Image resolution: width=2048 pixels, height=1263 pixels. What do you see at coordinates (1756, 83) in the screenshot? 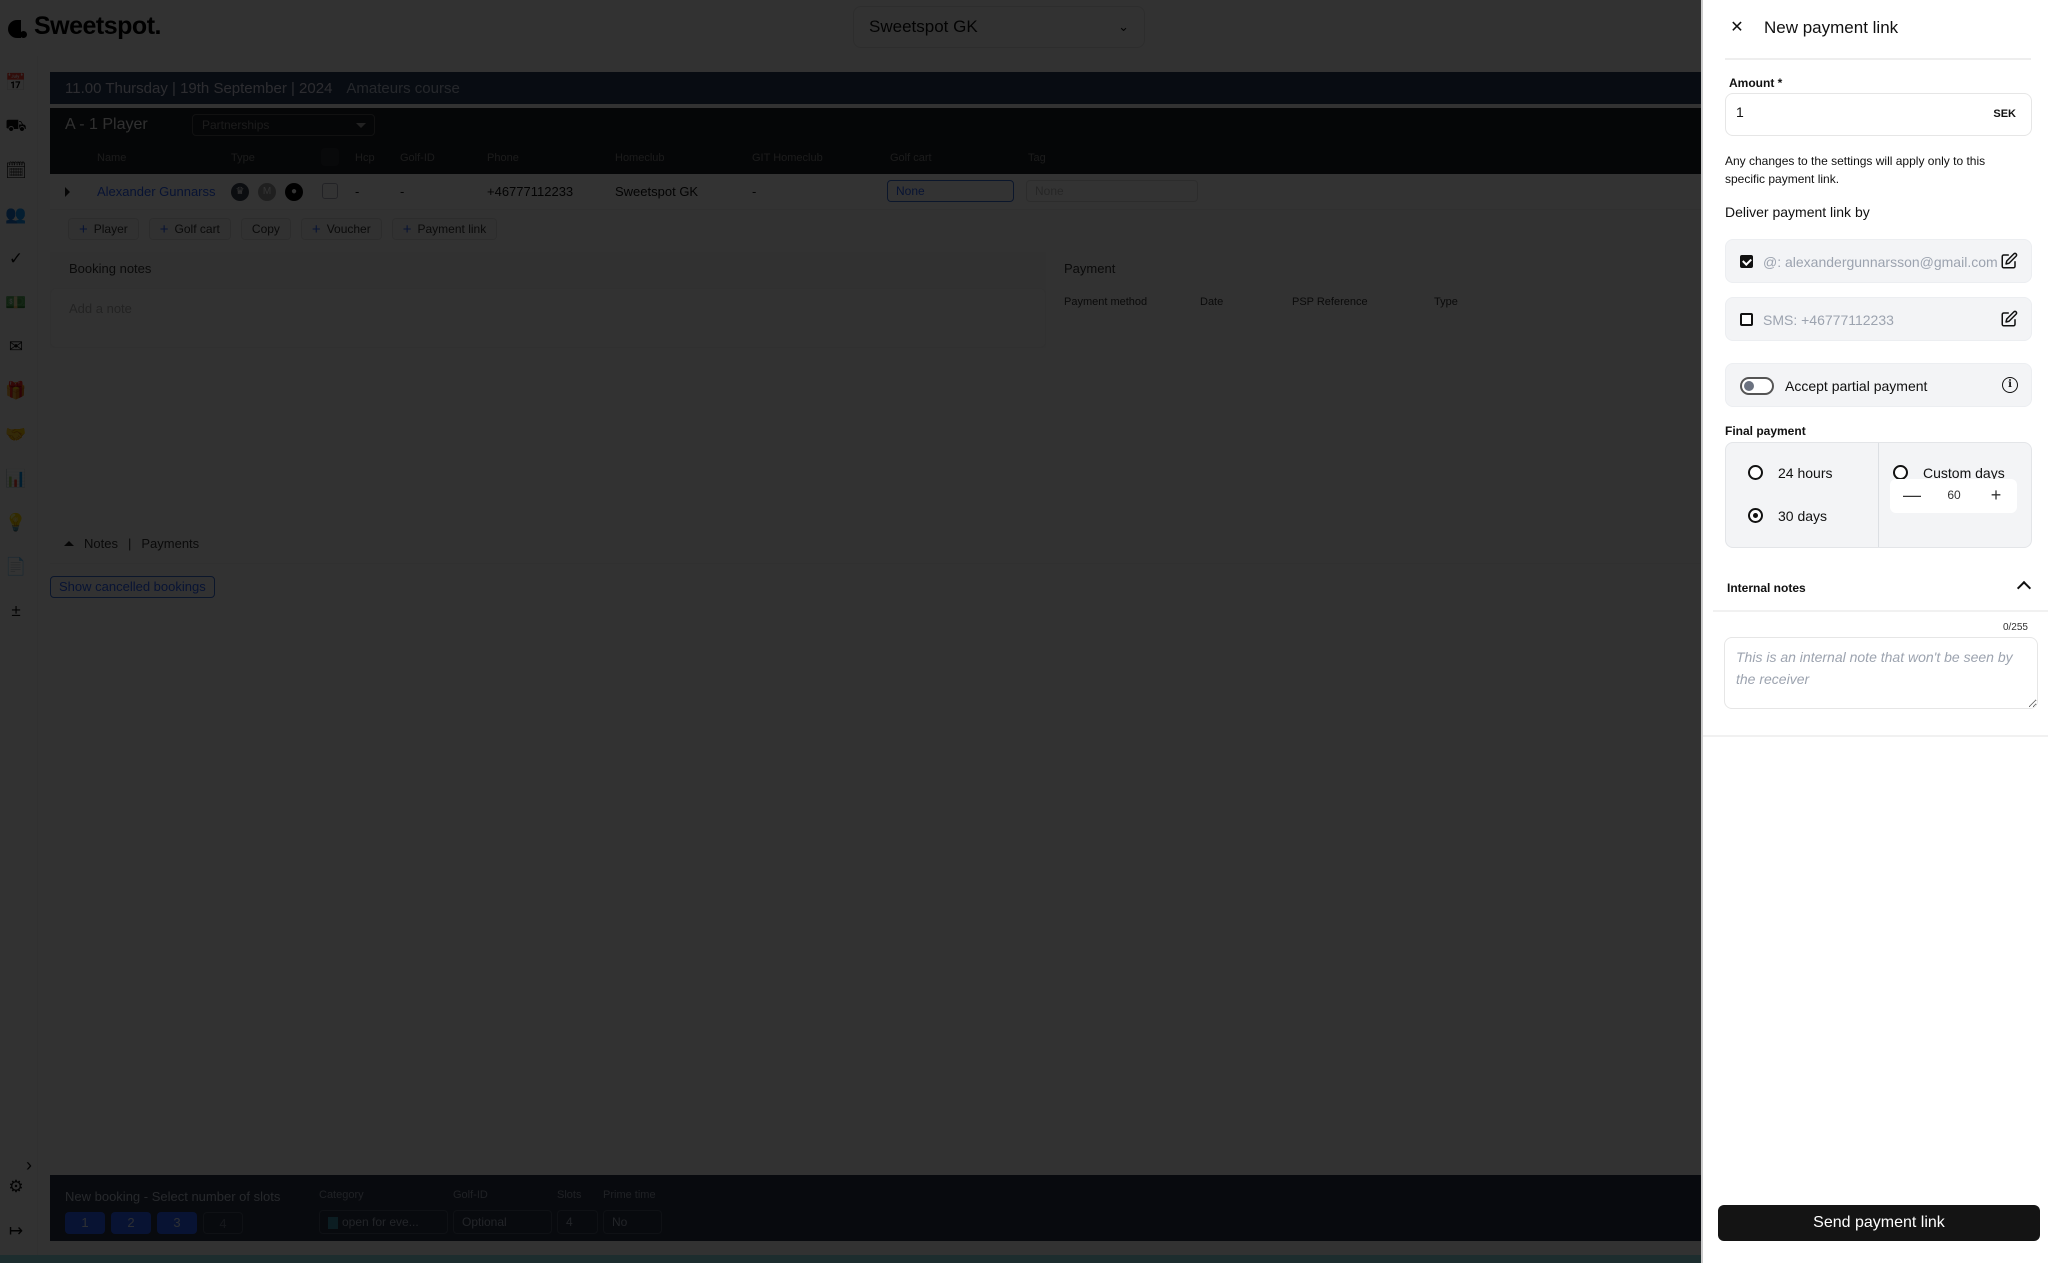
I see `amount-label: Amount *` at bounding box center [1756, 83].